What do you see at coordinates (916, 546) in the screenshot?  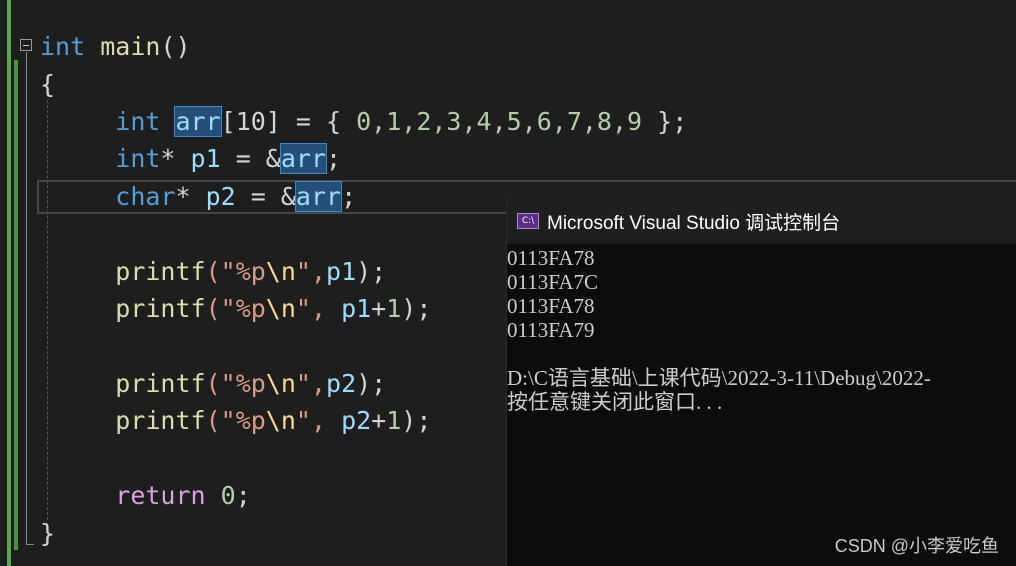 I see `watermark: CSDN @小李爱吃鱼` at bounding box center [916, 546].